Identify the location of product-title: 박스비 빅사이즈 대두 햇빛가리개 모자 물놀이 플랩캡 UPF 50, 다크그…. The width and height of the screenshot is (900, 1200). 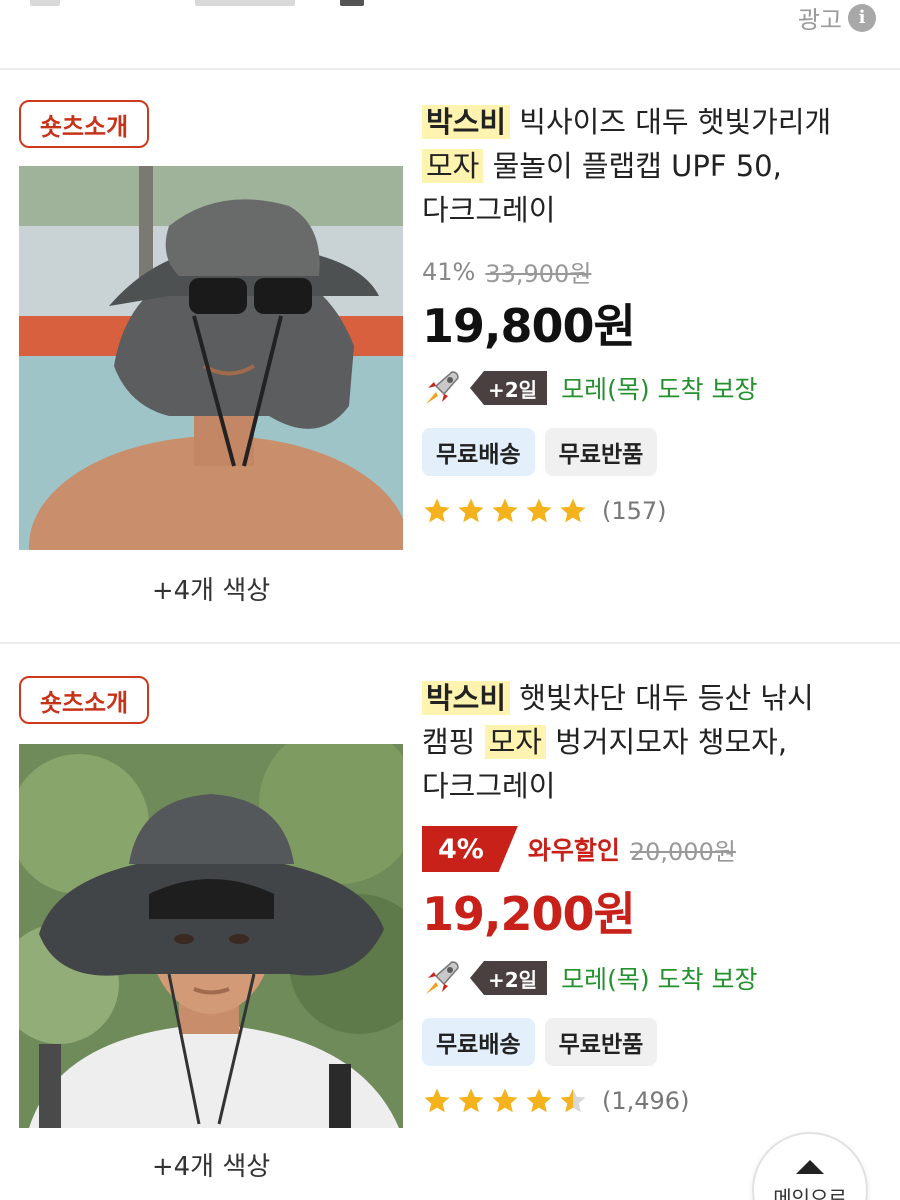
(652, 166).